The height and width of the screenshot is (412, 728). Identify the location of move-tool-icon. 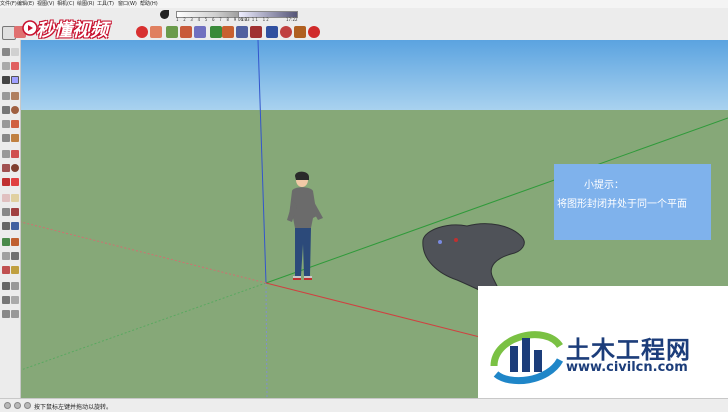
(6, 154).